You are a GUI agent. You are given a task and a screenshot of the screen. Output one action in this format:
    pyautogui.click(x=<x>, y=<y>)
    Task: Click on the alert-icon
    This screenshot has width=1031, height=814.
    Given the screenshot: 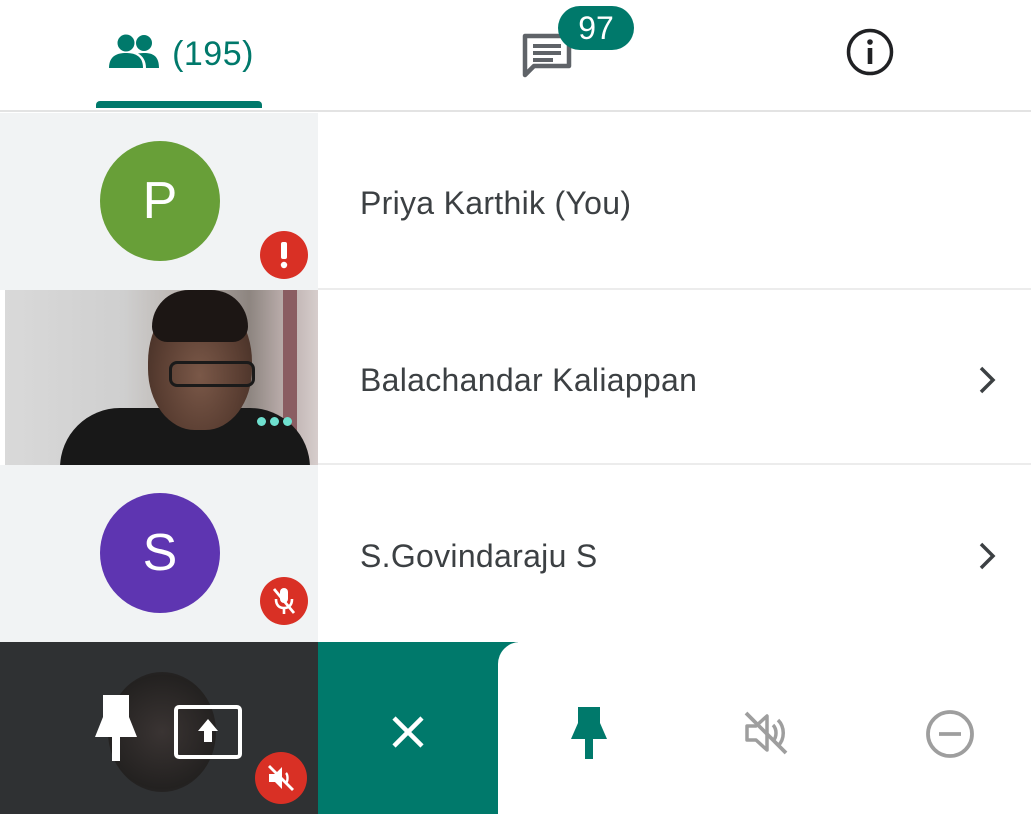 What is the action you would take?
    pyautogui.click(x=284, y=255)
    